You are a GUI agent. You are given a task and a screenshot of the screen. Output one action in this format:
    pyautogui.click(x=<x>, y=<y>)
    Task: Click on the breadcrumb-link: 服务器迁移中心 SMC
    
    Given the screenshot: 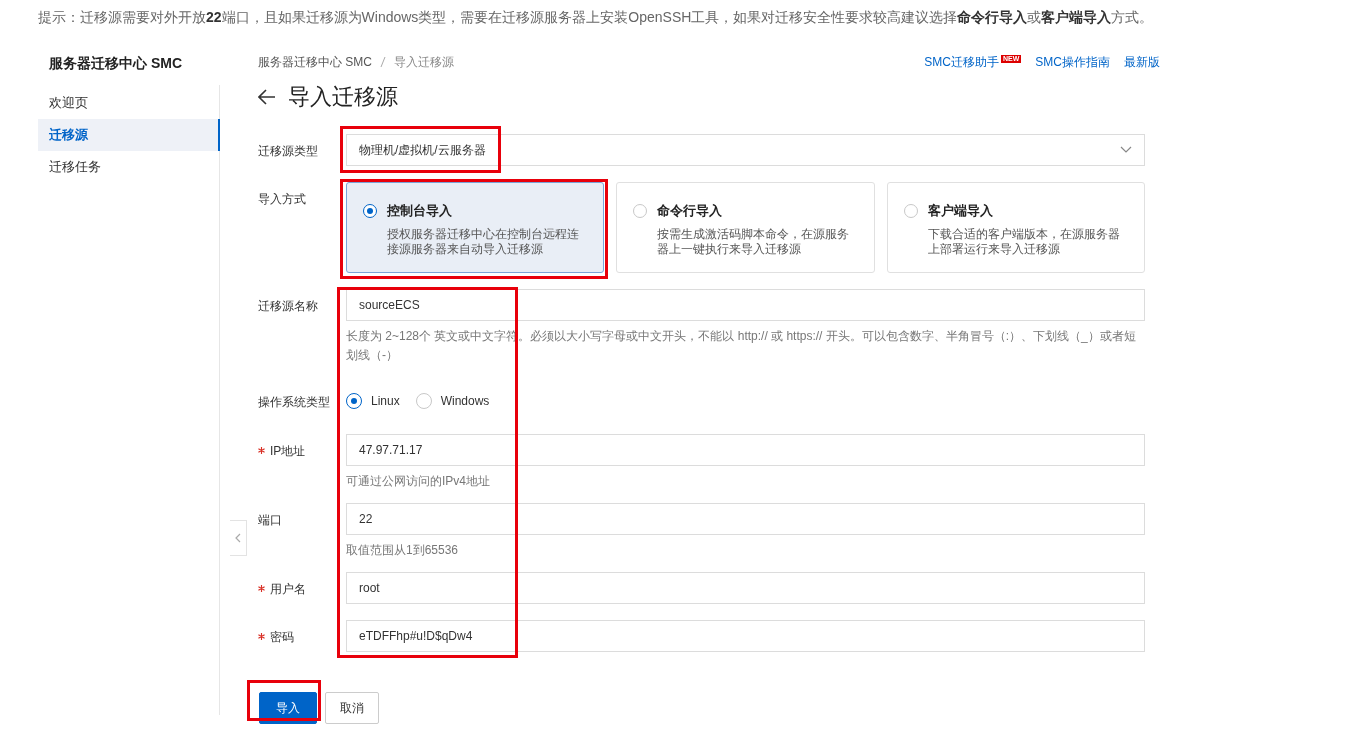 What is the action you would take?
    pyautogui.click(x=315, y=62)
    